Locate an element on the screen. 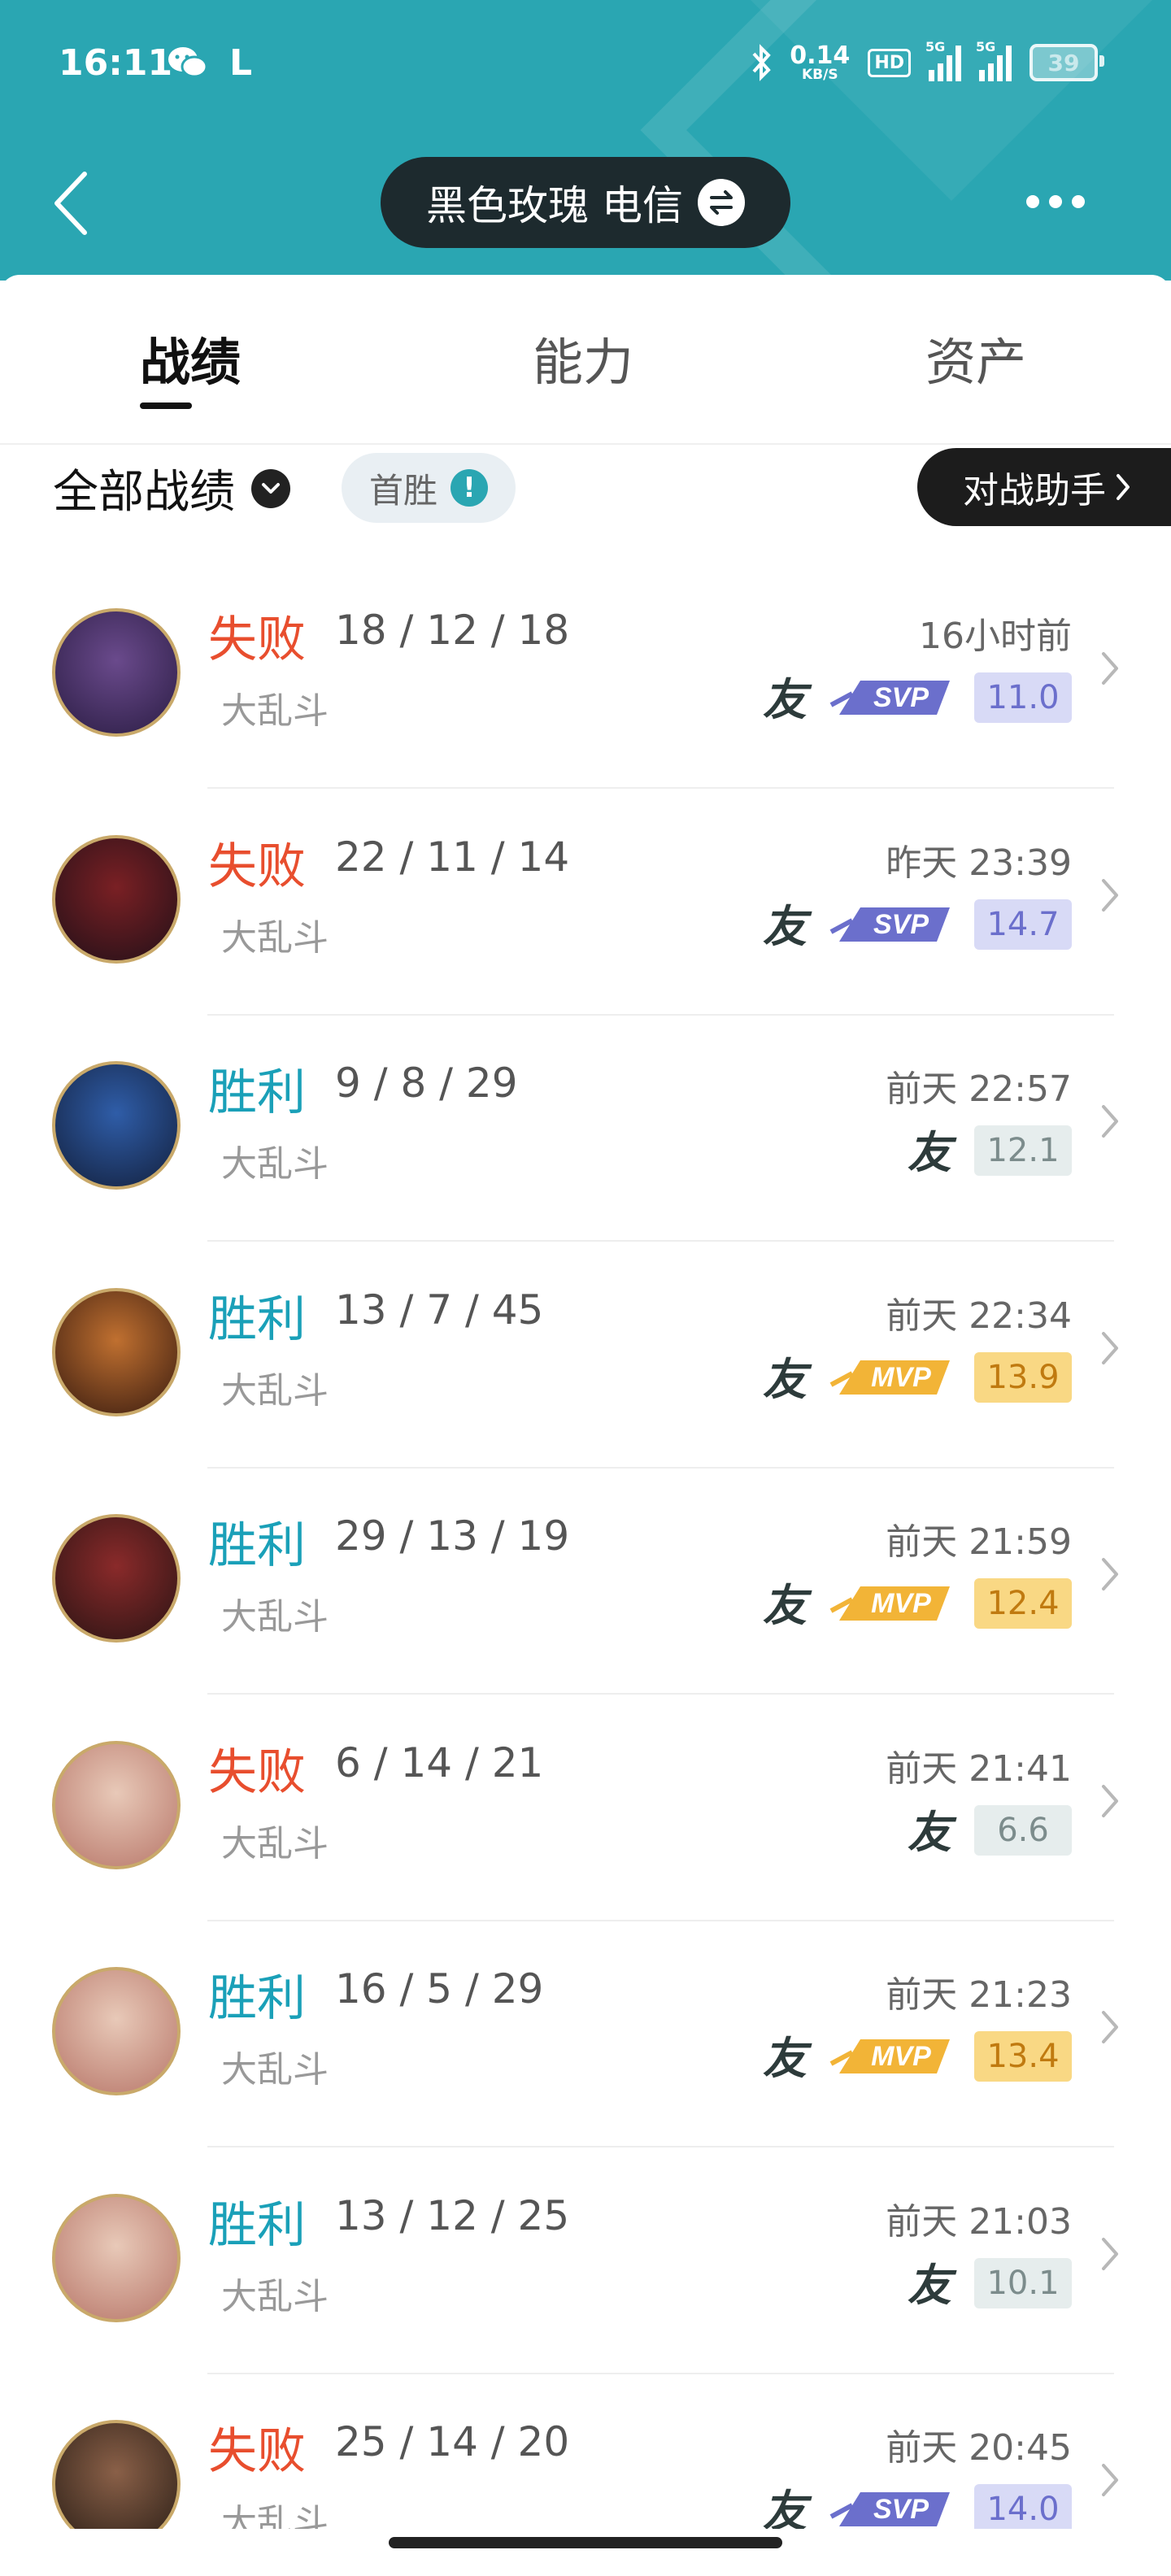  record-filter-dropdown: 全部战绩 is located at coordinates (171, 488).